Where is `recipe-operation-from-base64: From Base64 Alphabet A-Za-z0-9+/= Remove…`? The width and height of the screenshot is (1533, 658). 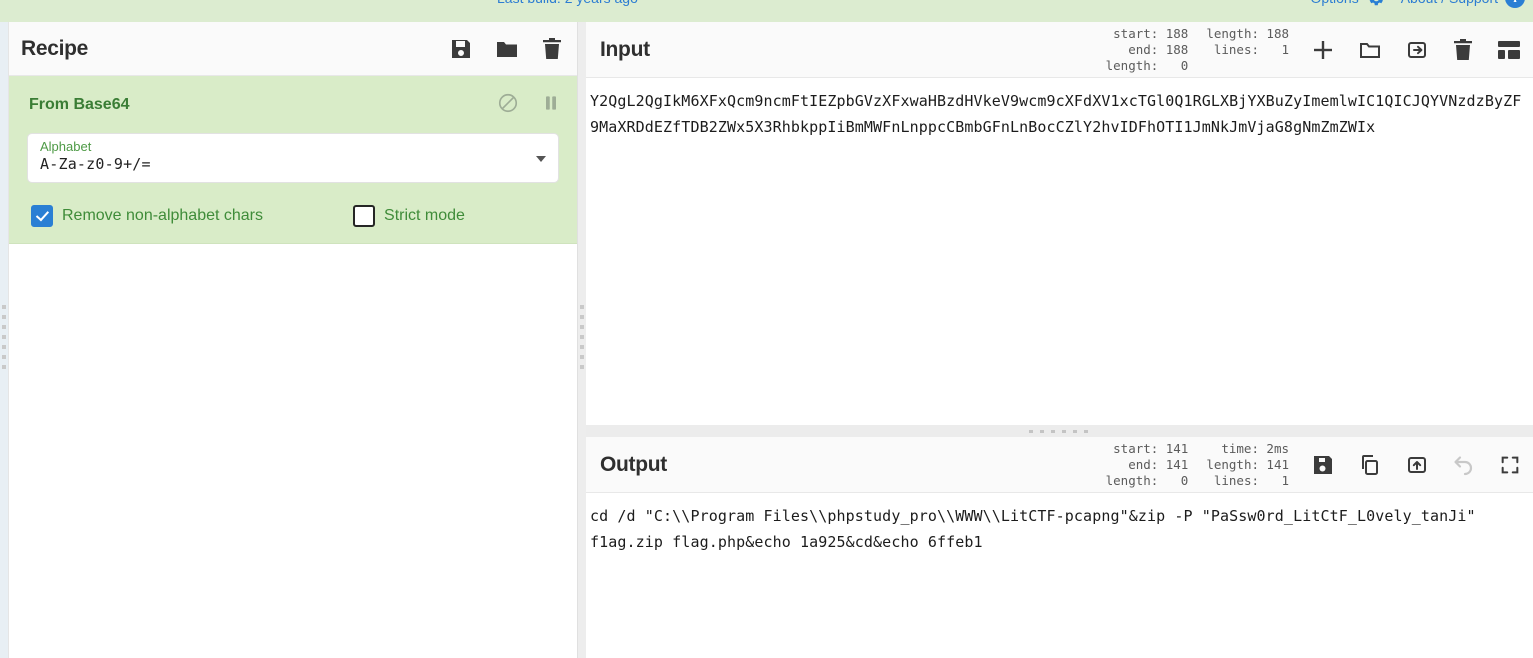
recipe-operation-from-base64: From Base64 Alphabet A-Za-z0-9+/= Remove… is located at coordinates (293, 160).